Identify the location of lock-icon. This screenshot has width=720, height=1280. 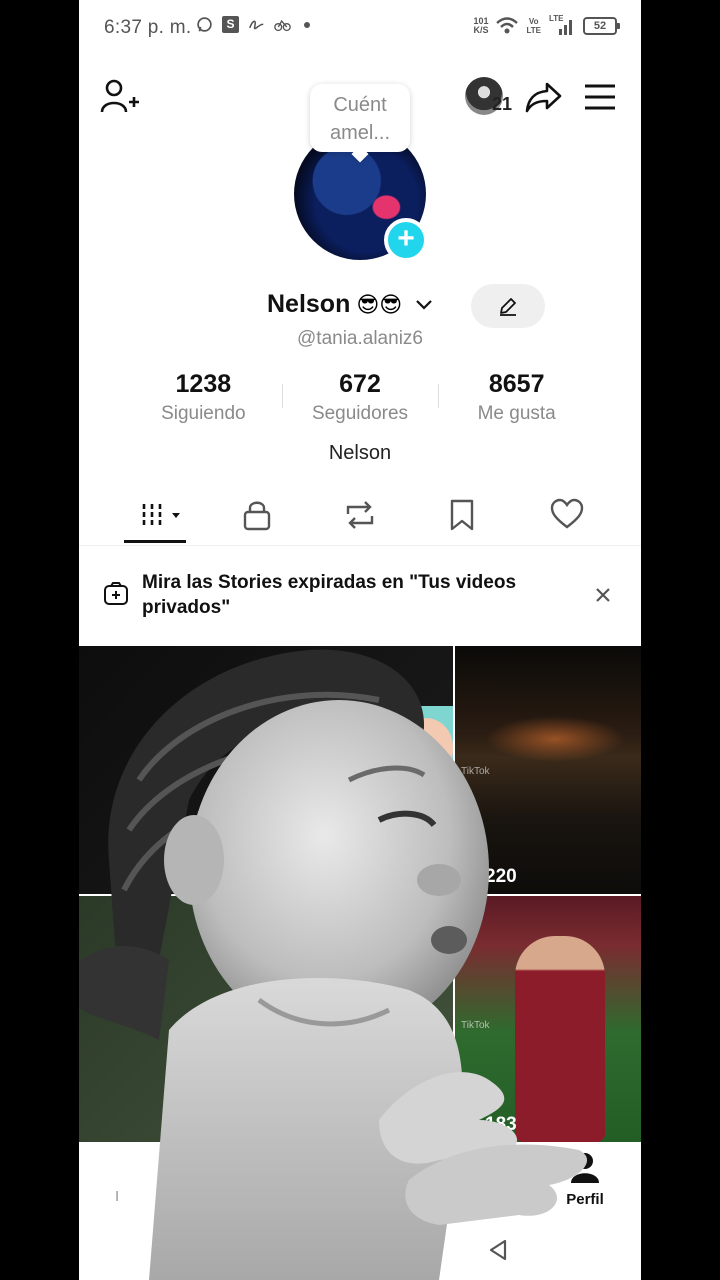
(257, 516).